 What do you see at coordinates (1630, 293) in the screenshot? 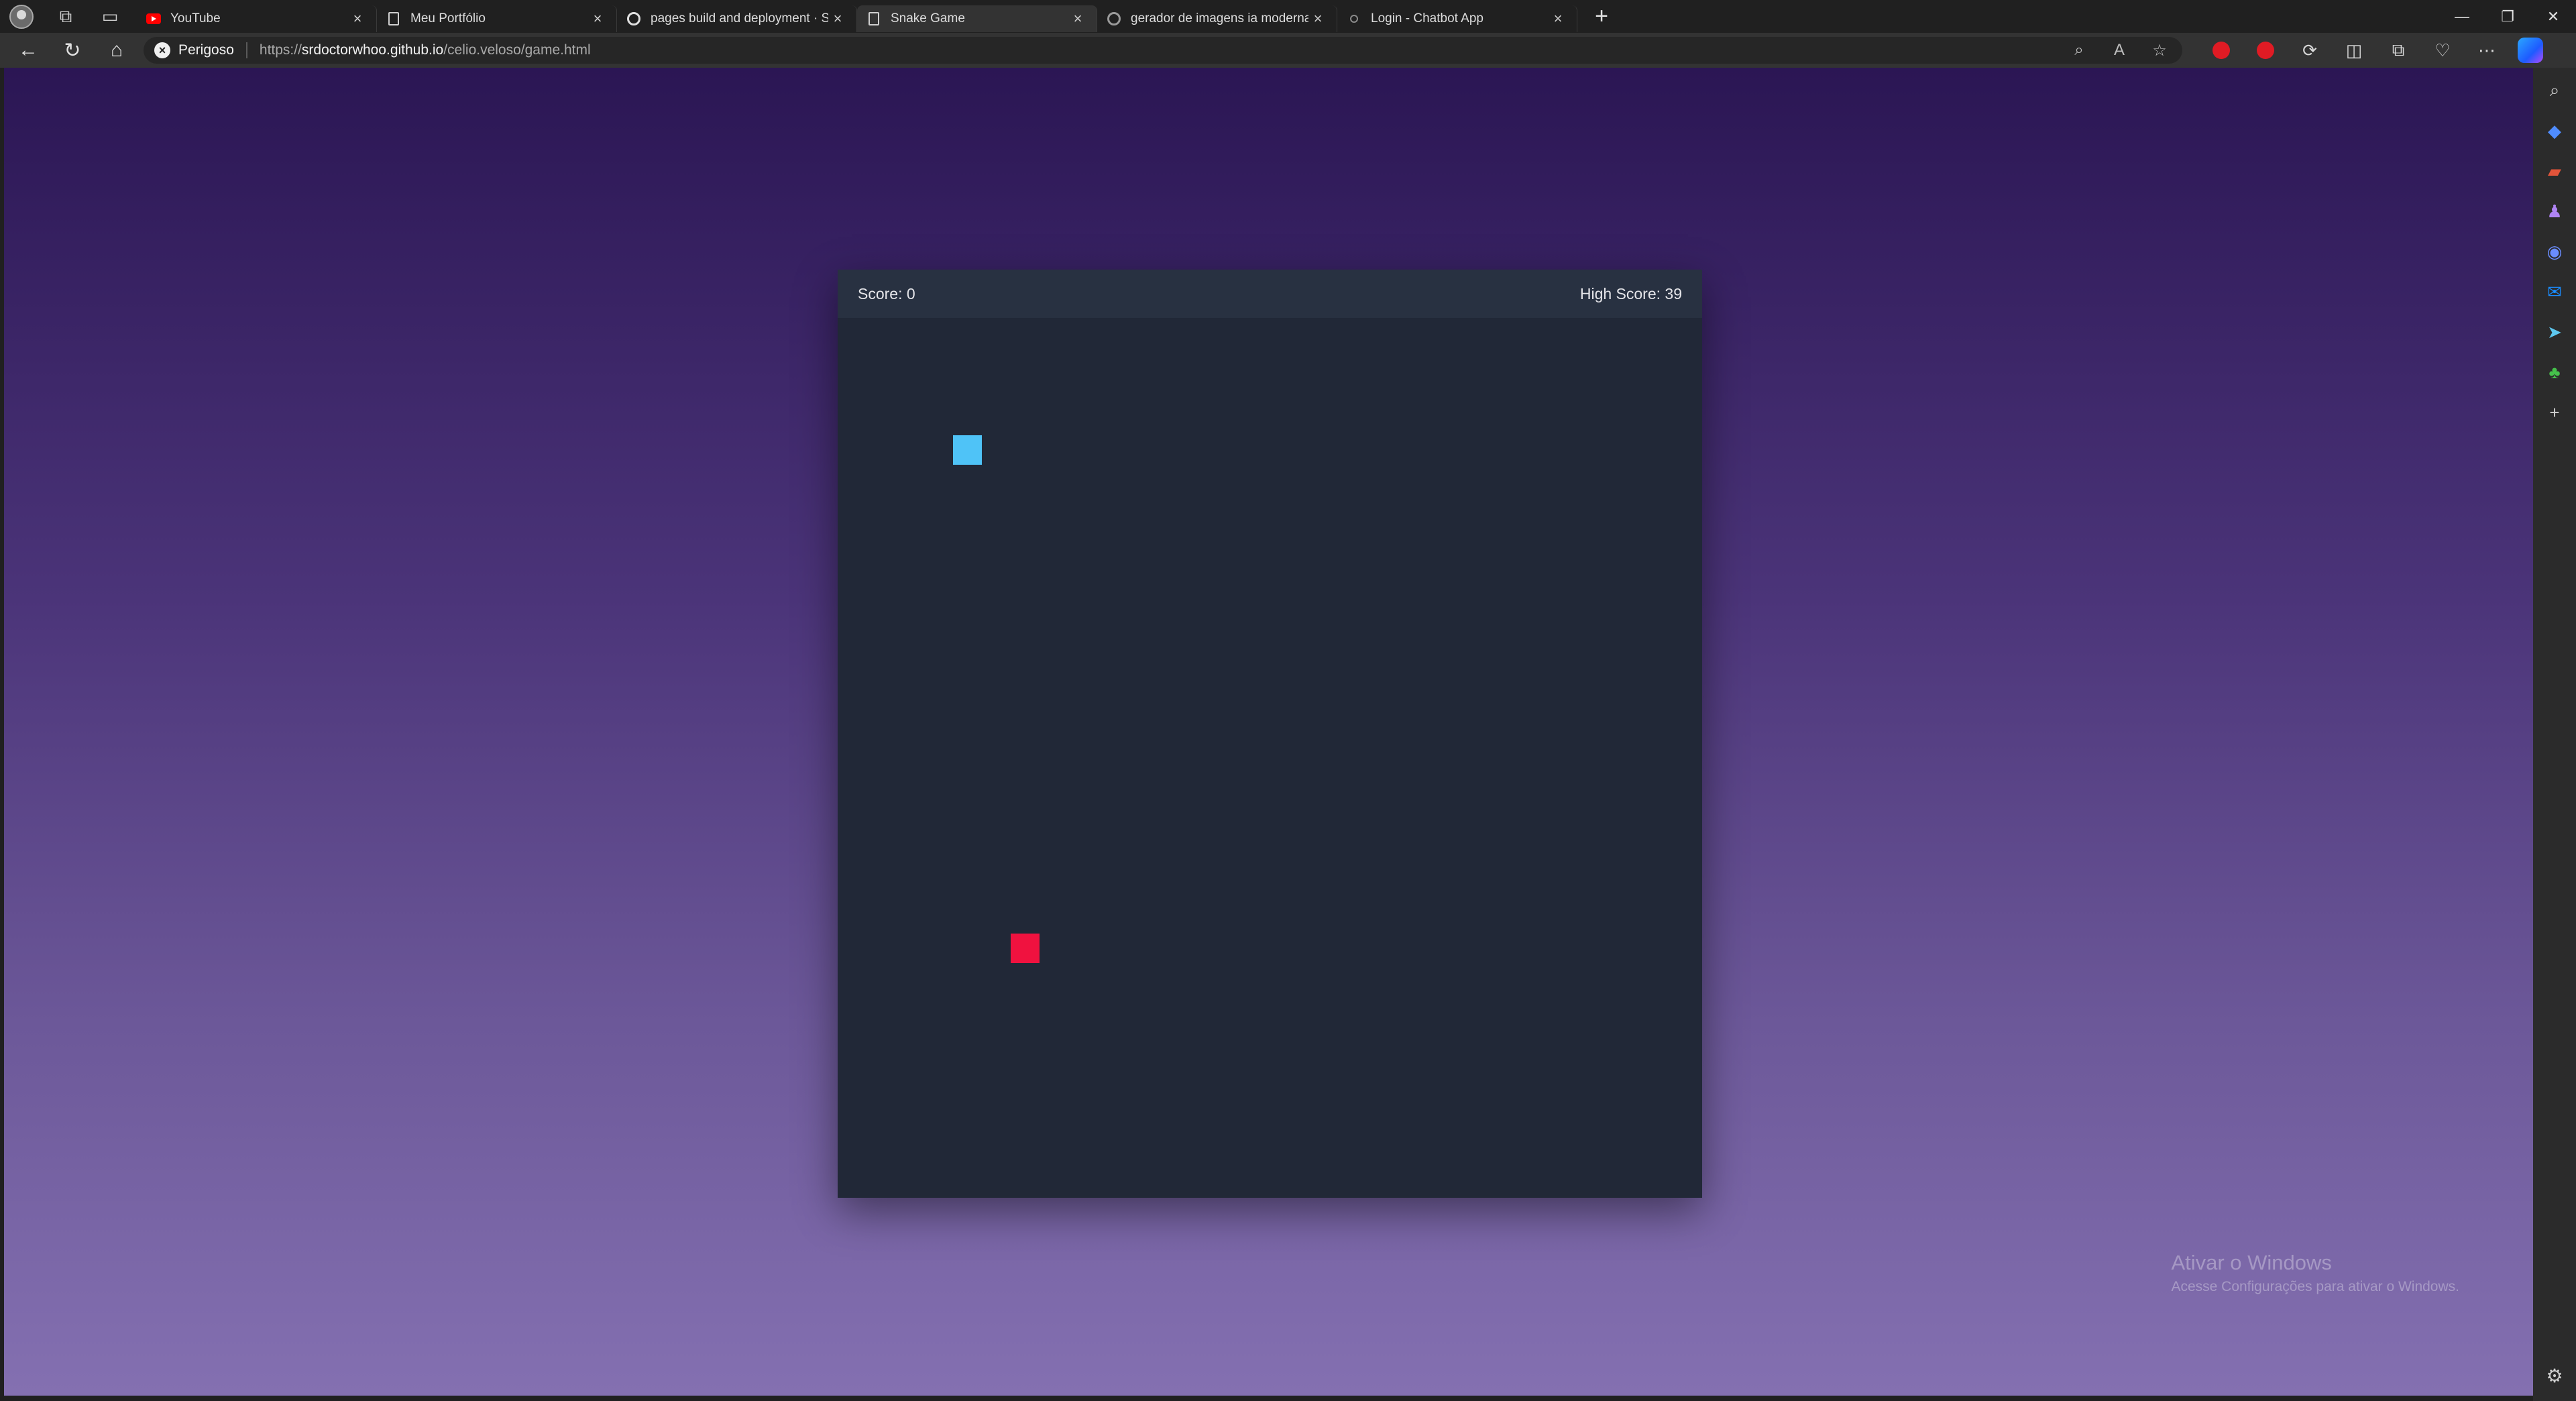
I see `high-score-text: High Score: 39` at bounding box center [1630, 293].